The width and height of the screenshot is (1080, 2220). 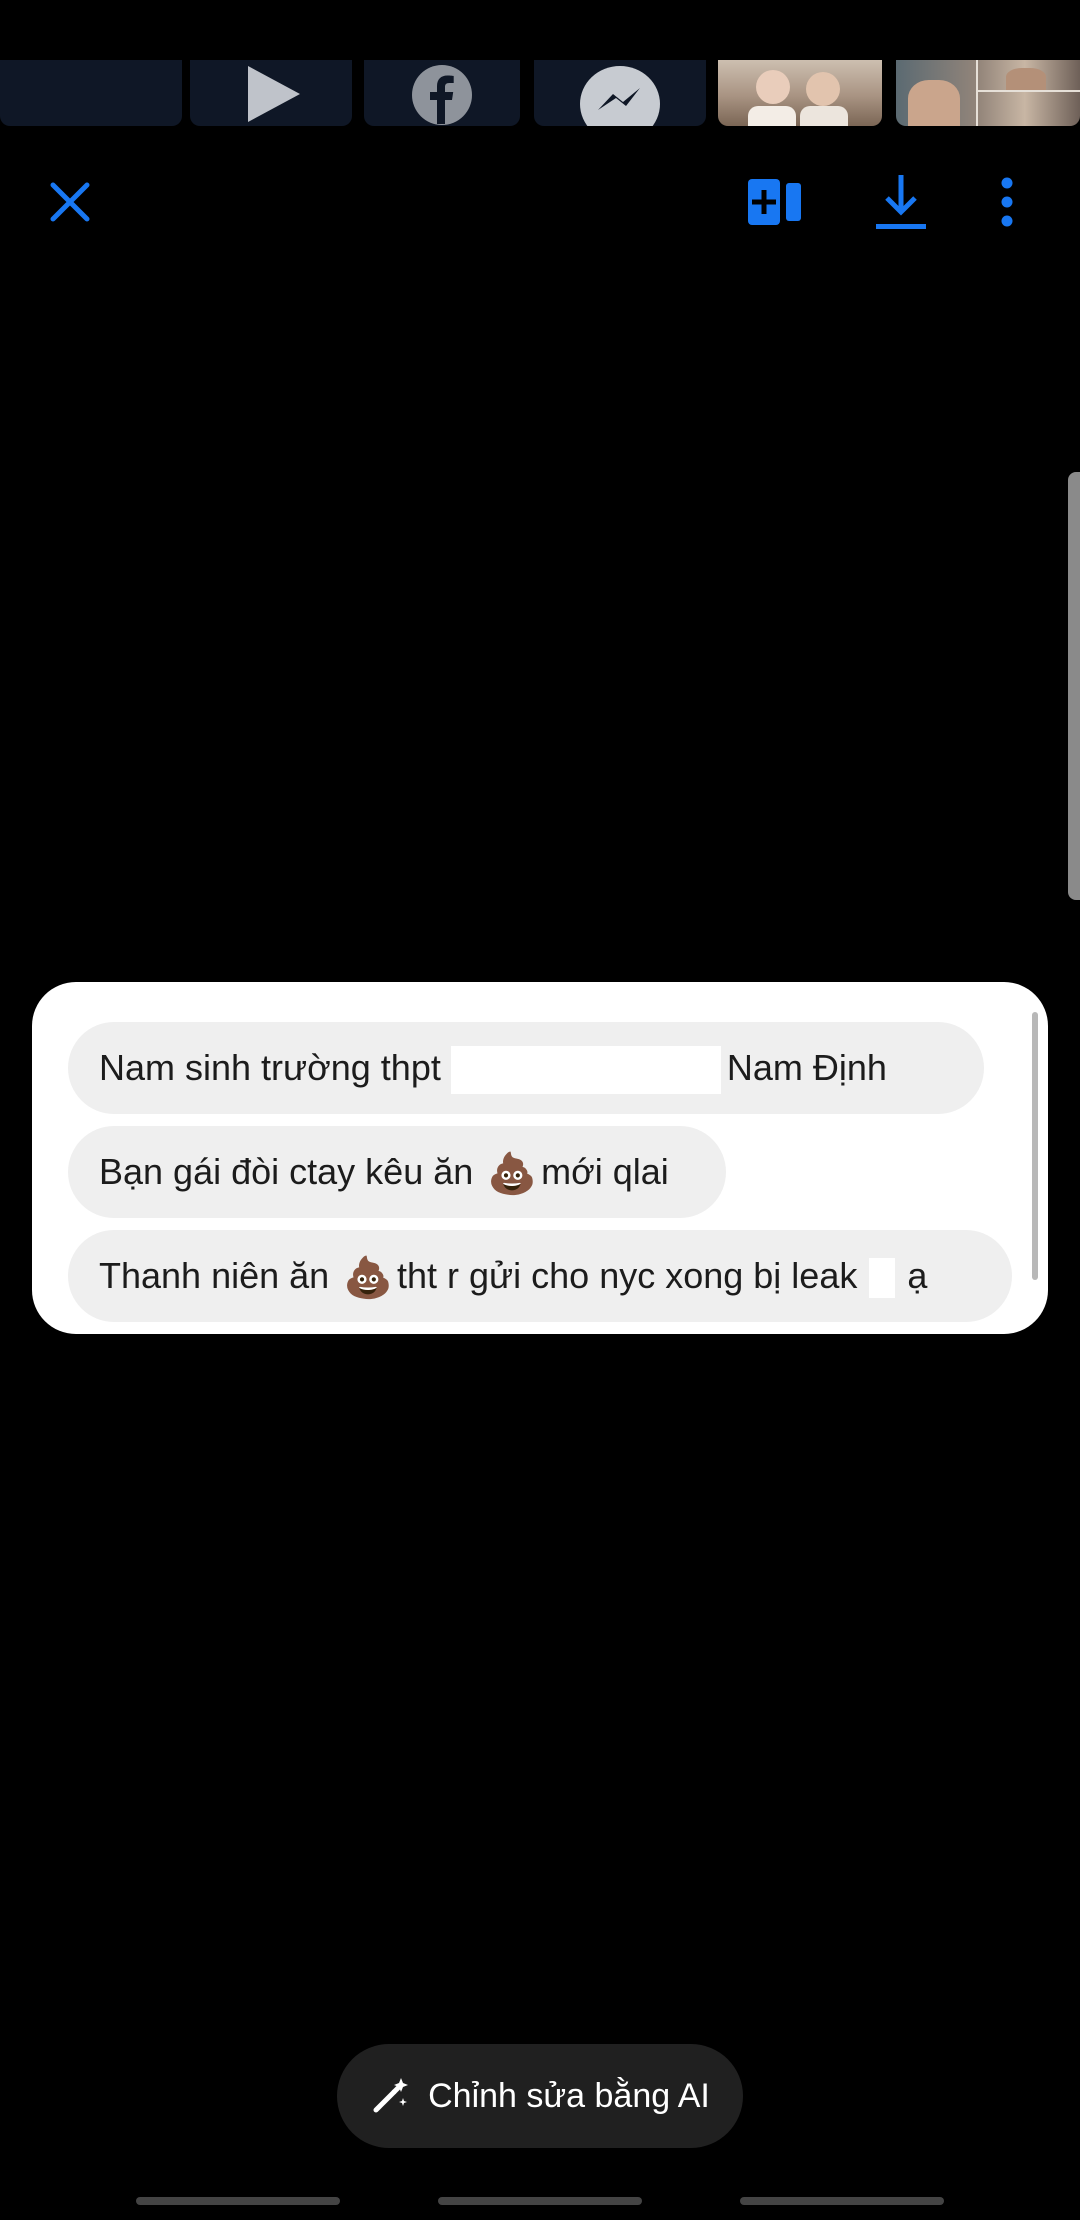 What do you see at coordinates (91, 93) in the screenshot?
I see `strip-tile-blank` at bounding box center [91, 93].